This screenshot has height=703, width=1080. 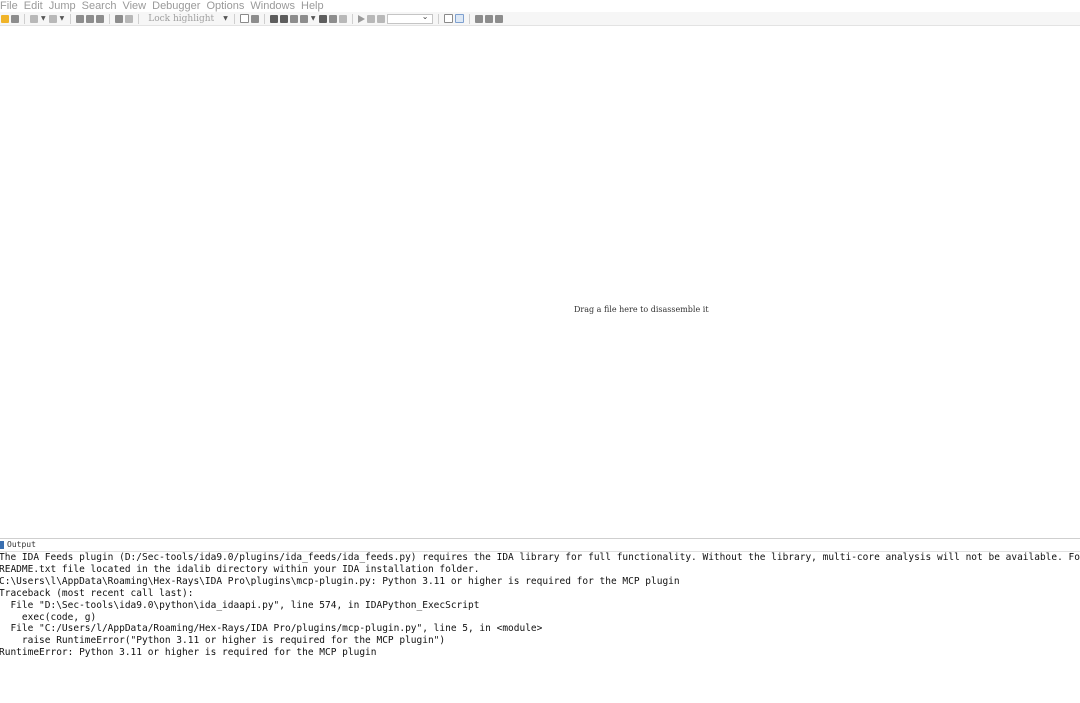 I want to click on menu-jump: Jump, so click(x=65, y=6).